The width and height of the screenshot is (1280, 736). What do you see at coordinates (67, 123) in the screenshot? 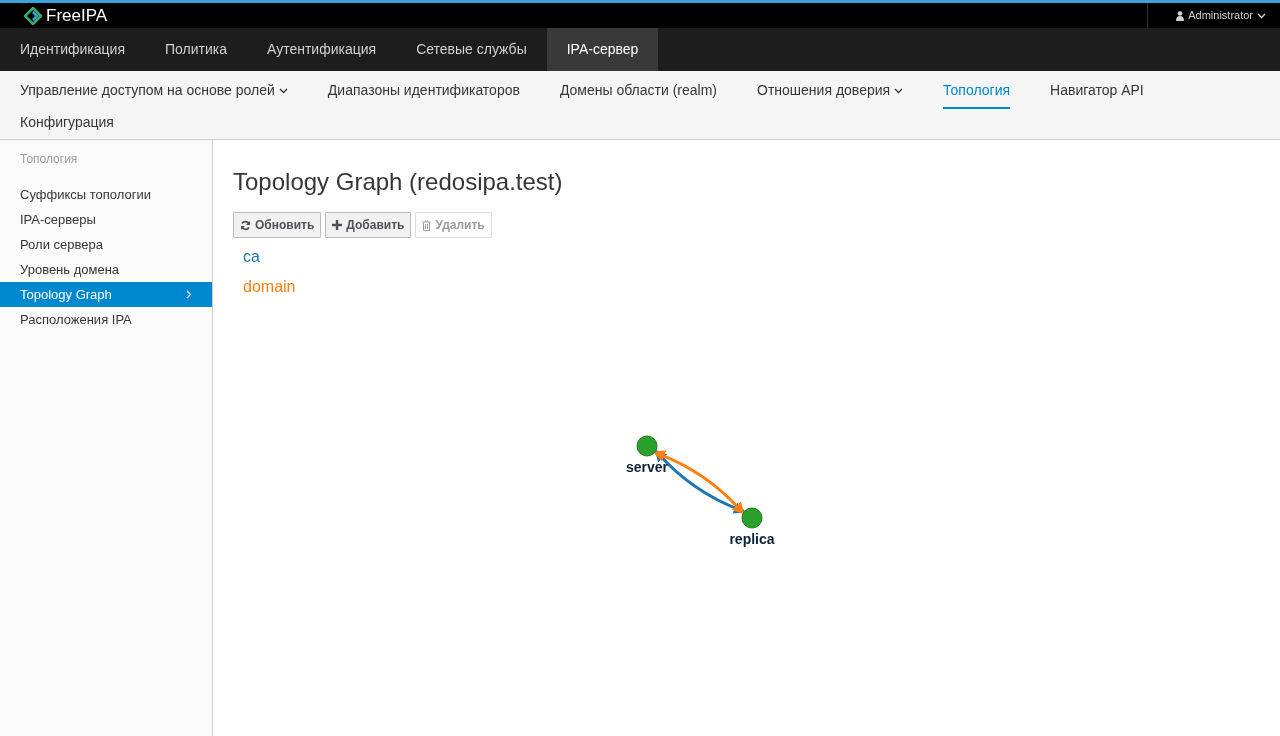
I see `subnav-tab: Конфигурация` at bounding box center [67, 123].